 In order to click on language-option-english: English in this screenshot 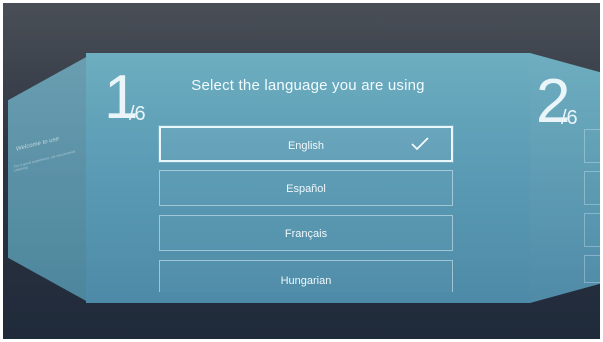, I will do `click(306, 144)`.